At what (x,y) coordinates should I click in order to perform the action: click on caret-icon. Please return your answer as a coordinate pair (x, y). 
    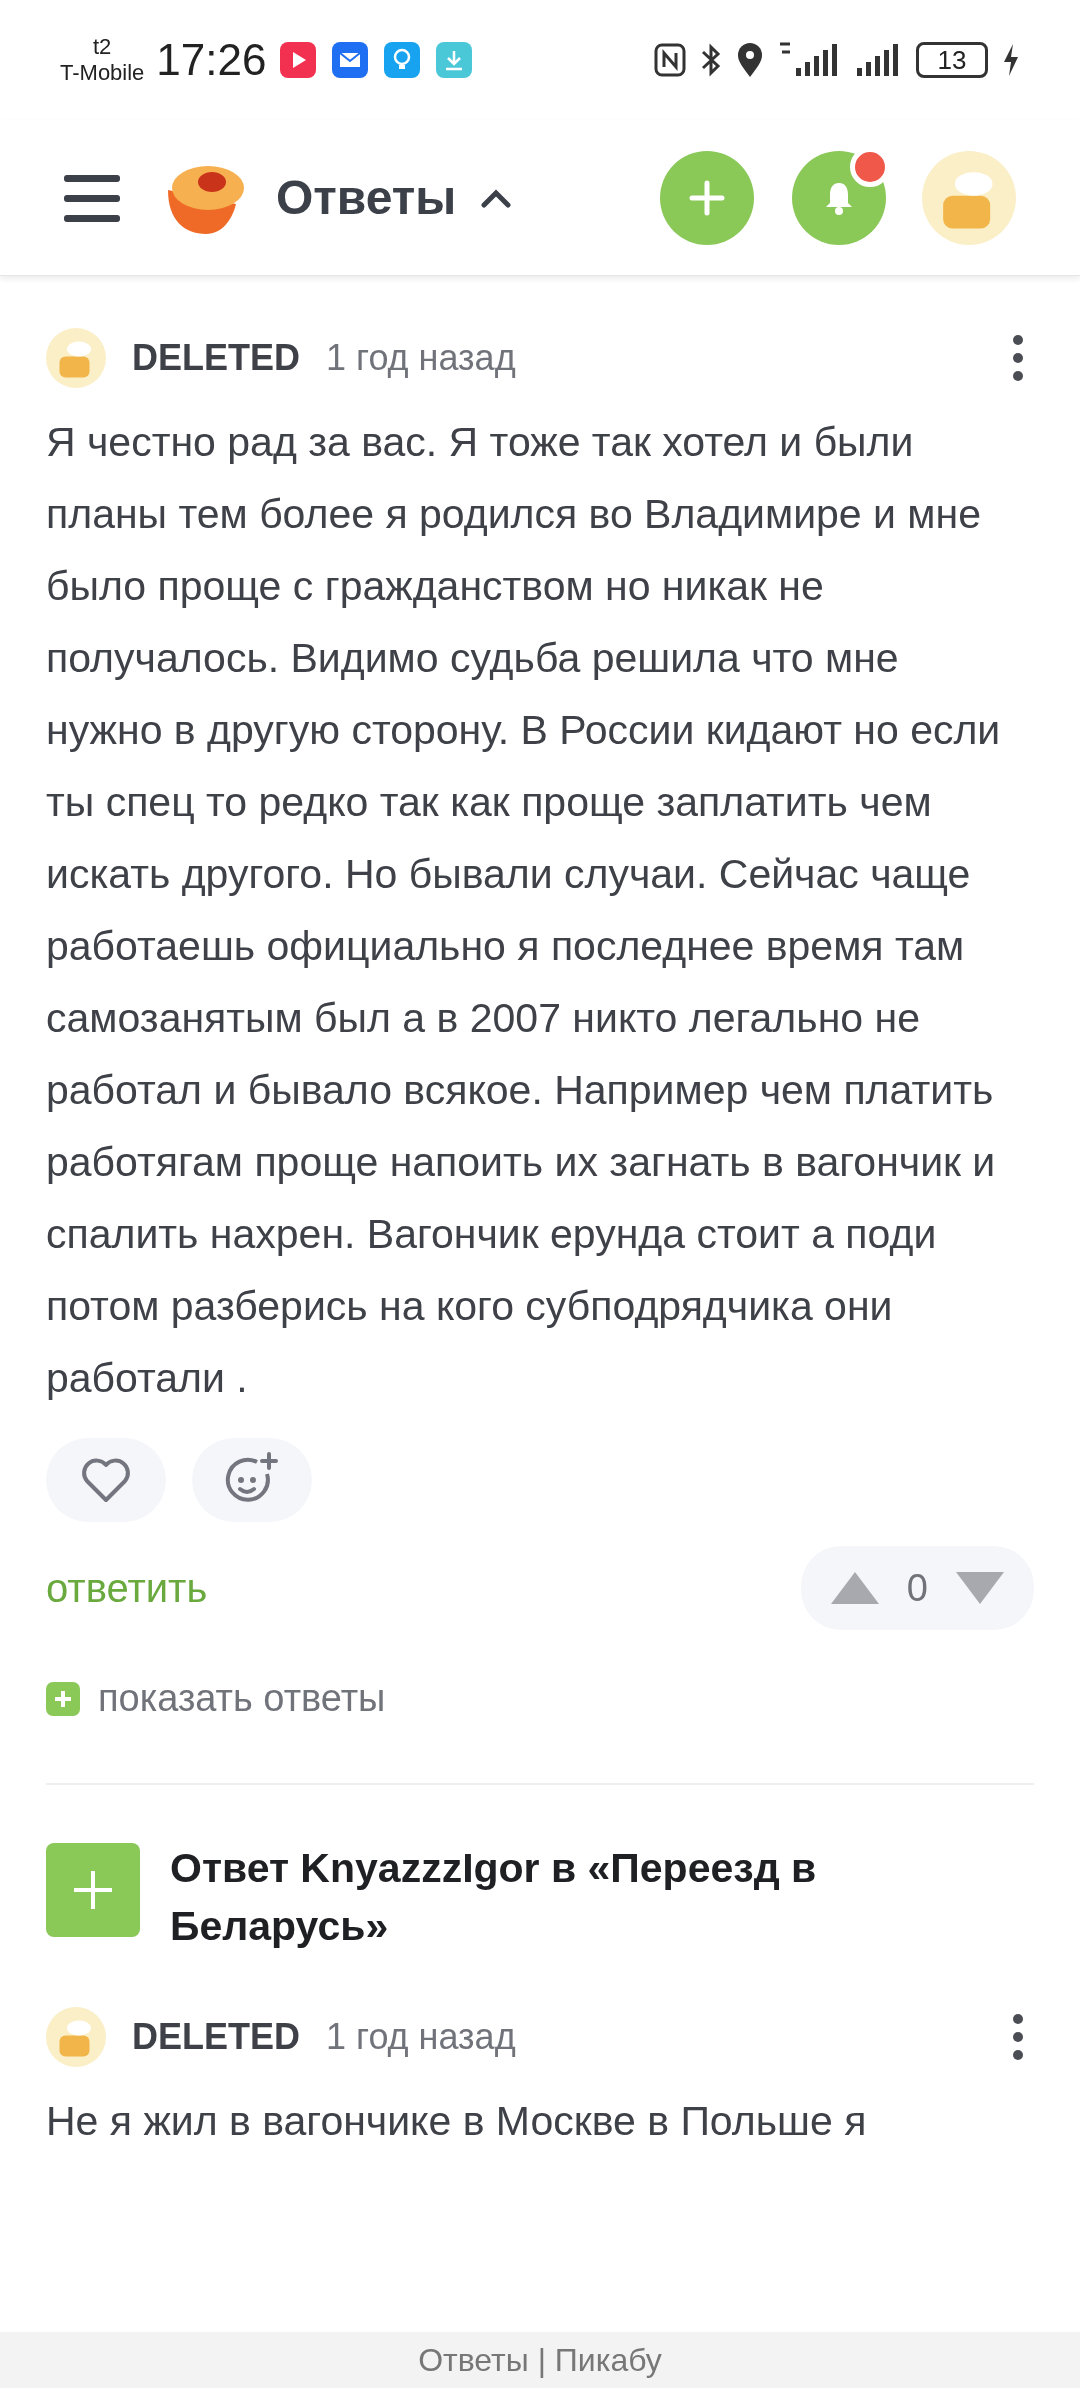
    Looking at the image, I should click on (496, 197).